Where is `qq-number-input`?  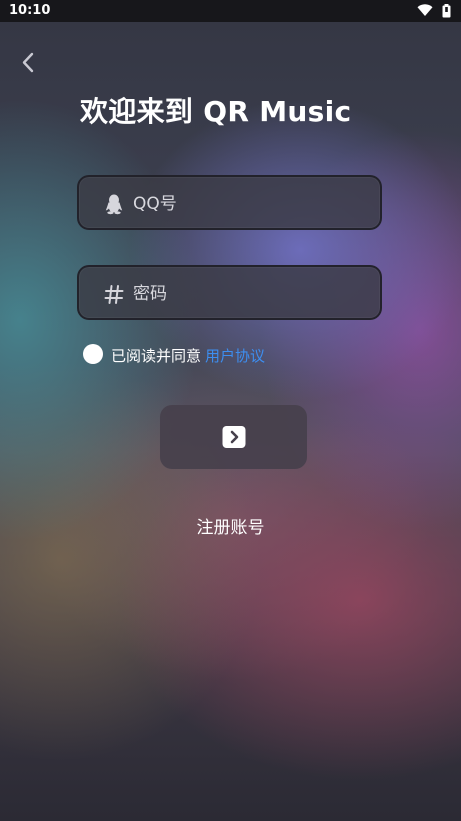
qq-number-input is located at coordinates (253, 204).